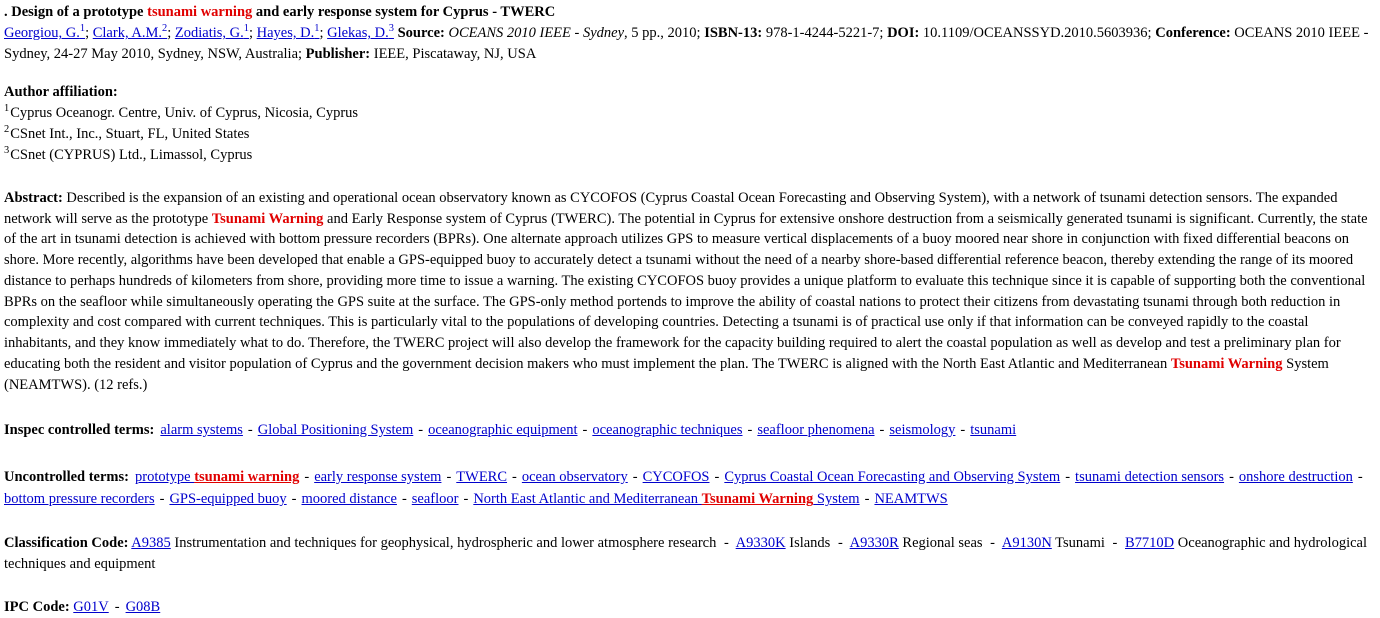 The image size is (1380, 618). I want to click on author-name: Glekas, D., so click(358, 33).